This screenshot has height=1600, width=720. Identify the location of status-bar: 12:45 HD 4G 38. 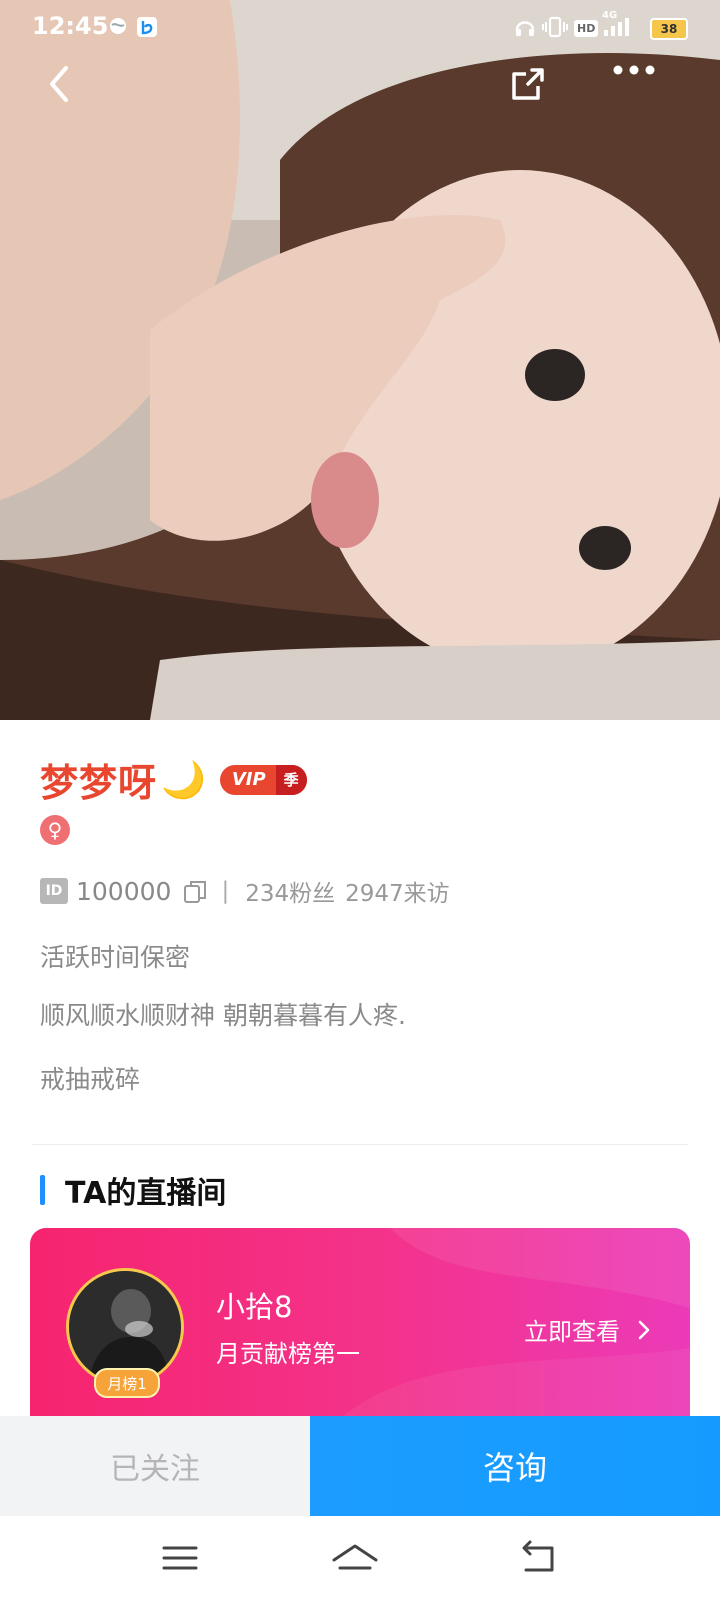
(360, 28).